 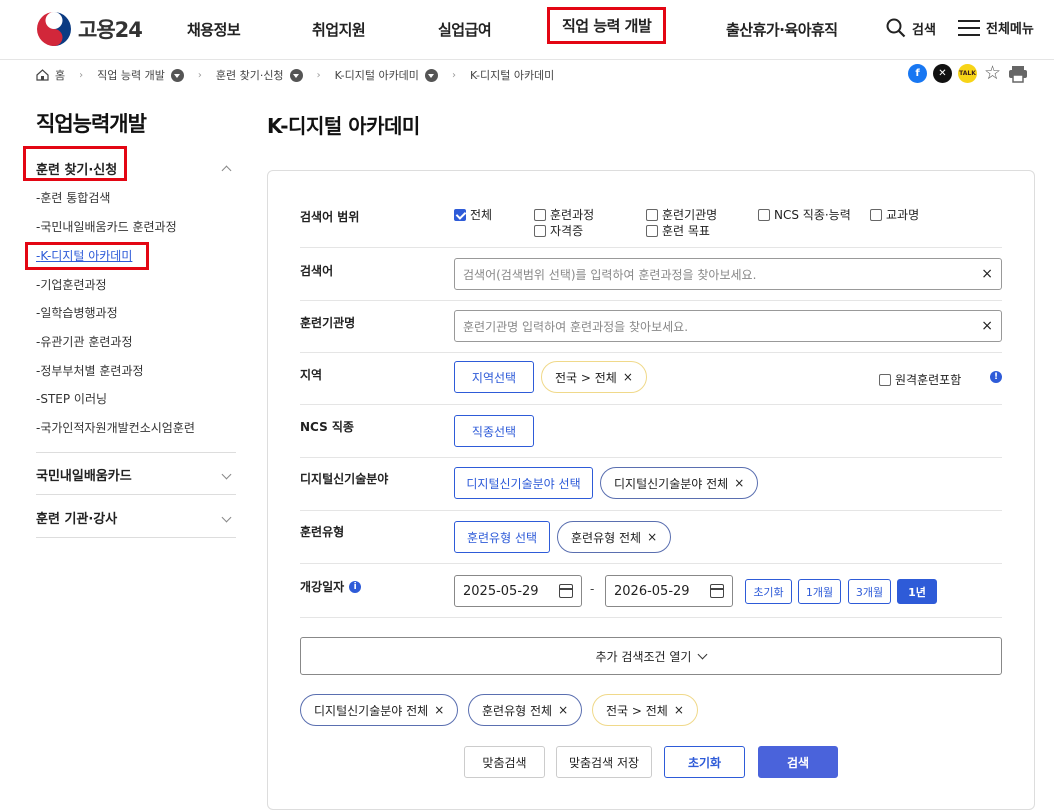 What do you see at coordinates (996, 377) in the screenshot?
I see `info-icon: !` at bounding box center [996, 377].